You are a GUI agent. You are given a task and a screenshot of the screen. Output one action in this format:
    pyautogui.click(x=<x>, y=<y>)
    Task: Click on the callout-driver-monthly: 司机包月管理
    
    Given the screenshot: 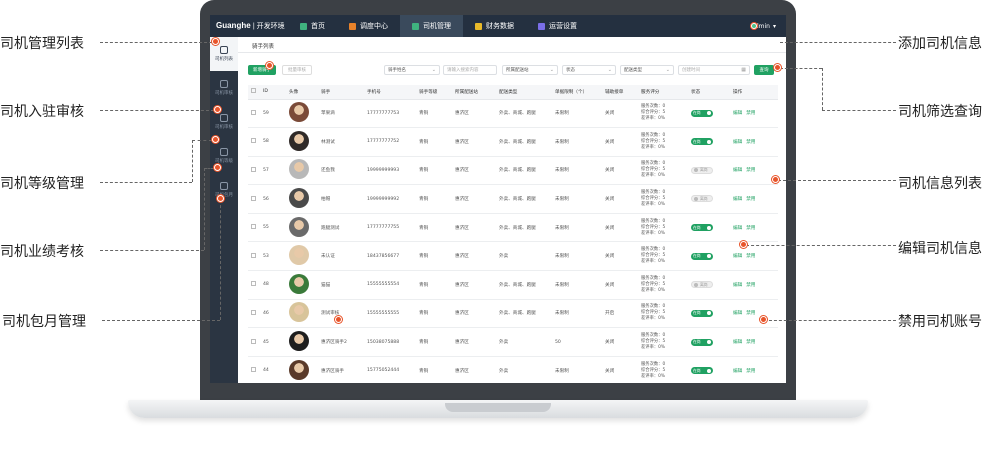 What is the action you would take?
    pyautogui.click(x=44, y=322)
    